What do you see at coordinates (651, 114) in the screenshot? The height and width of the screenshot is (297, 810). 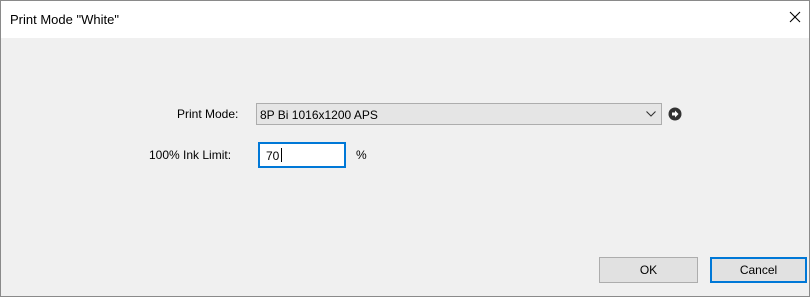 I see `chevron-down-icon` at bounding box center [651, 114].